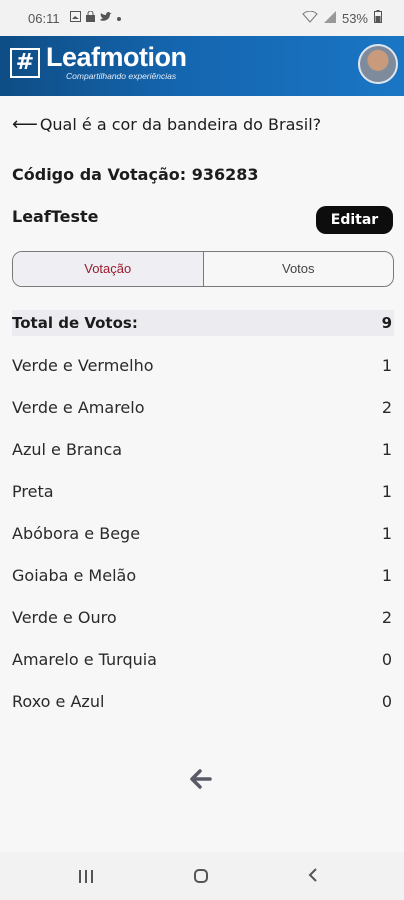 The width and height of the screenshot is (404, 900). Describe the element at coordinates (44, 18) in the screenshot. I see `status-time: 06:11` at that location.